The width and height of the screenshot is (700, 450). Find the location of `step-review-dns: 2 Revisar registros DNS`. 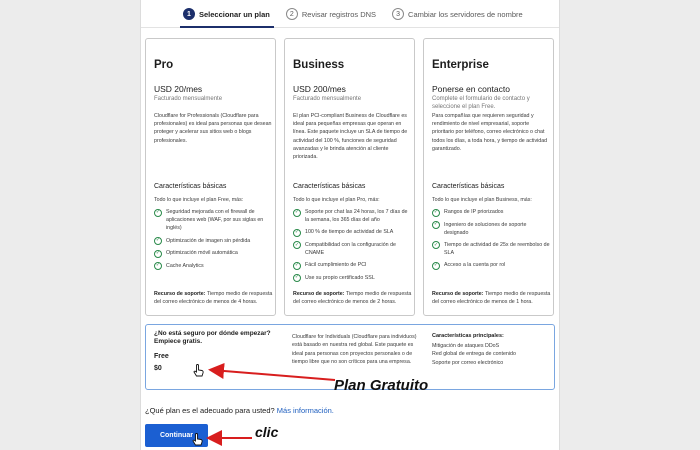

step-review-dns: 2 Revisar registros DNS is located at coordinates (331, 14).